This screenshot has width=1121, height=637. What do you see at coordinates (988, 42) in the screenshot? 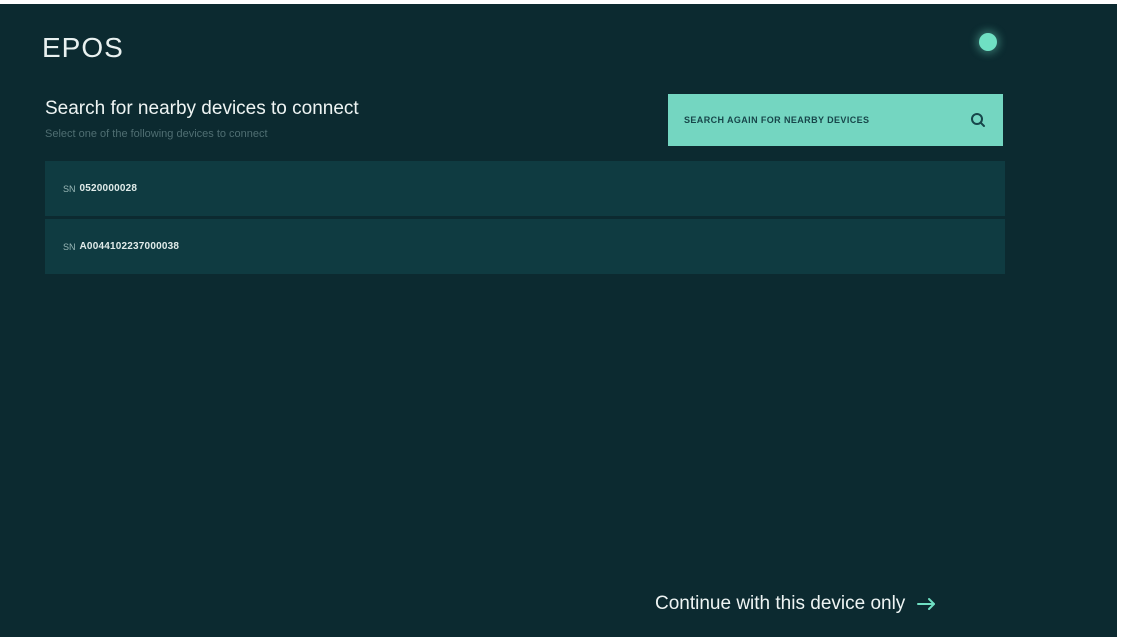
I see `connection-status-indicator` at bounding box center [988, 42].